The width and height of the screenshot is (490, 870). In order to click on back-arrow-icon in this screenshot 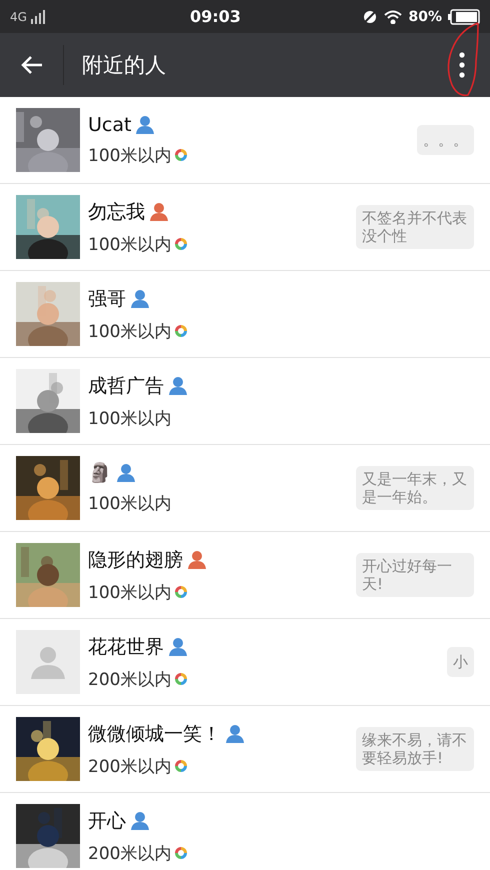, I will do `click(32, 65)`.